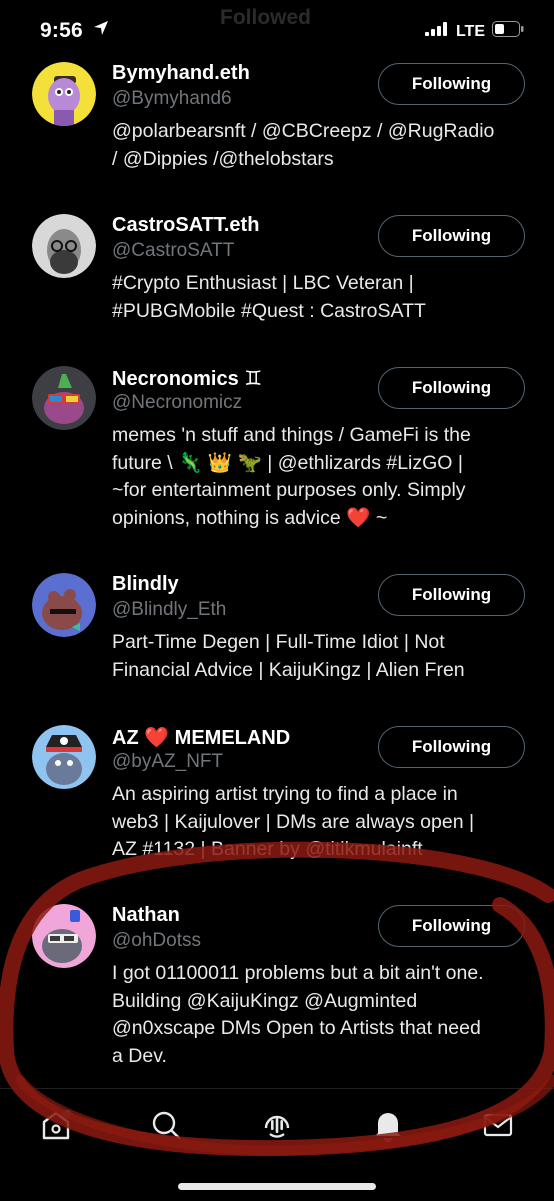 The image size is (554, 1201). What do you see at coordinates (186, 225) in the screenshot?
I see `account-name: CastroSATT.eth` at bounding box center [186, 225].